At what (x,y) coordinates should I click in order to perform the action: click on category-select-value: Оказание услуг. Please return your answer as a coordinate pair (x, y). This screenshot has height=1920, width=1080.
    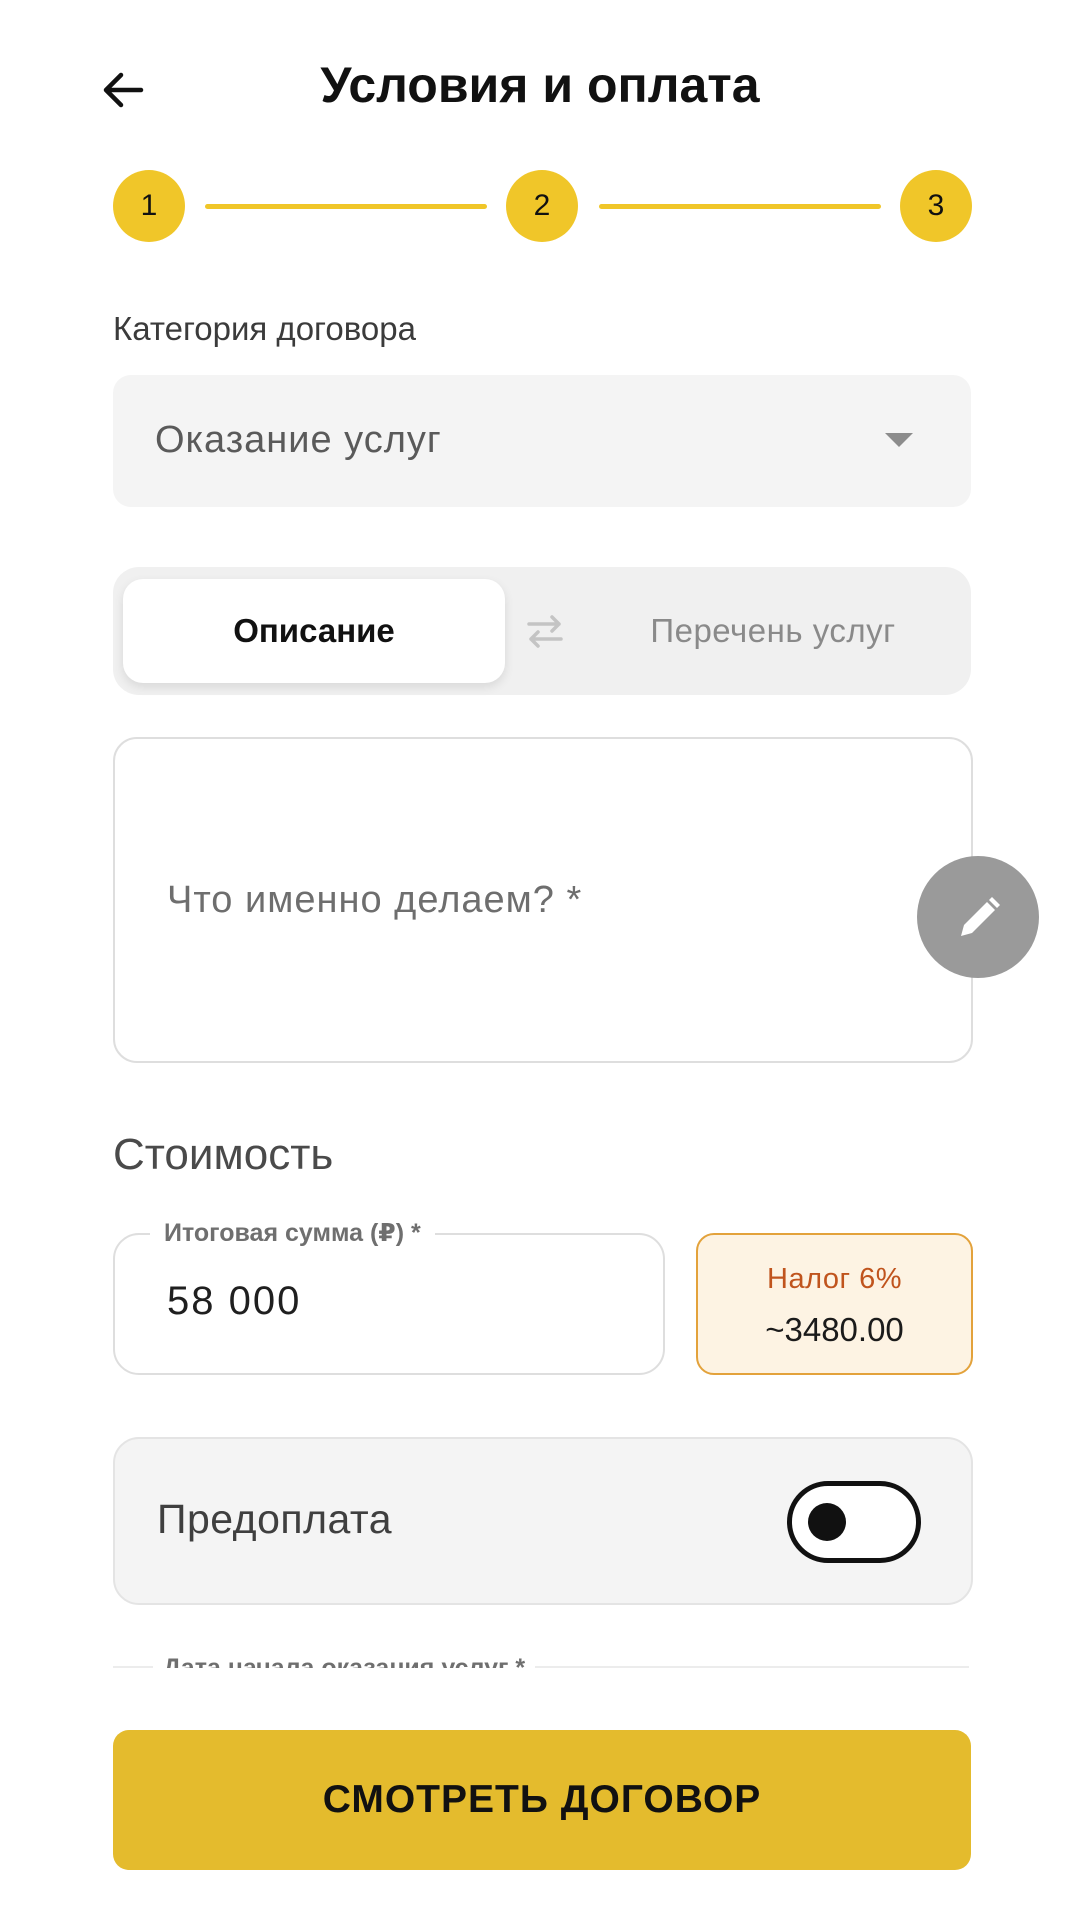
    Looking at the image, I should click on (298, 440).